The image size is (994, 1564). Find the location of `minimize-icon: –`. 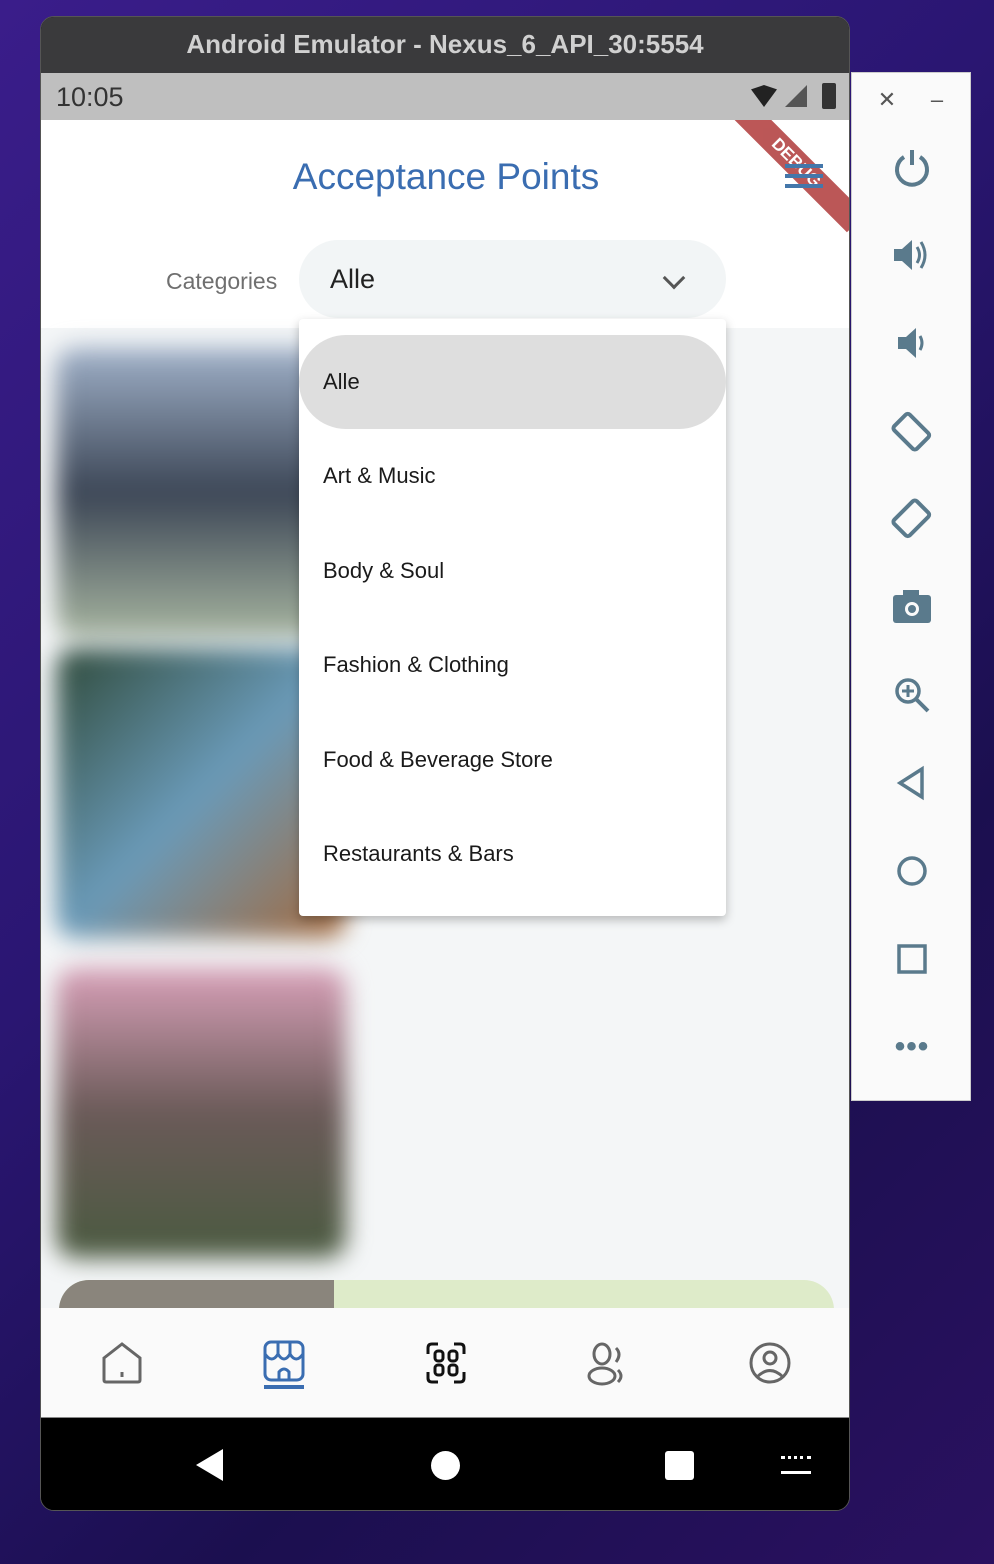

minimize-icon: – is located at coordinates (937, 100).